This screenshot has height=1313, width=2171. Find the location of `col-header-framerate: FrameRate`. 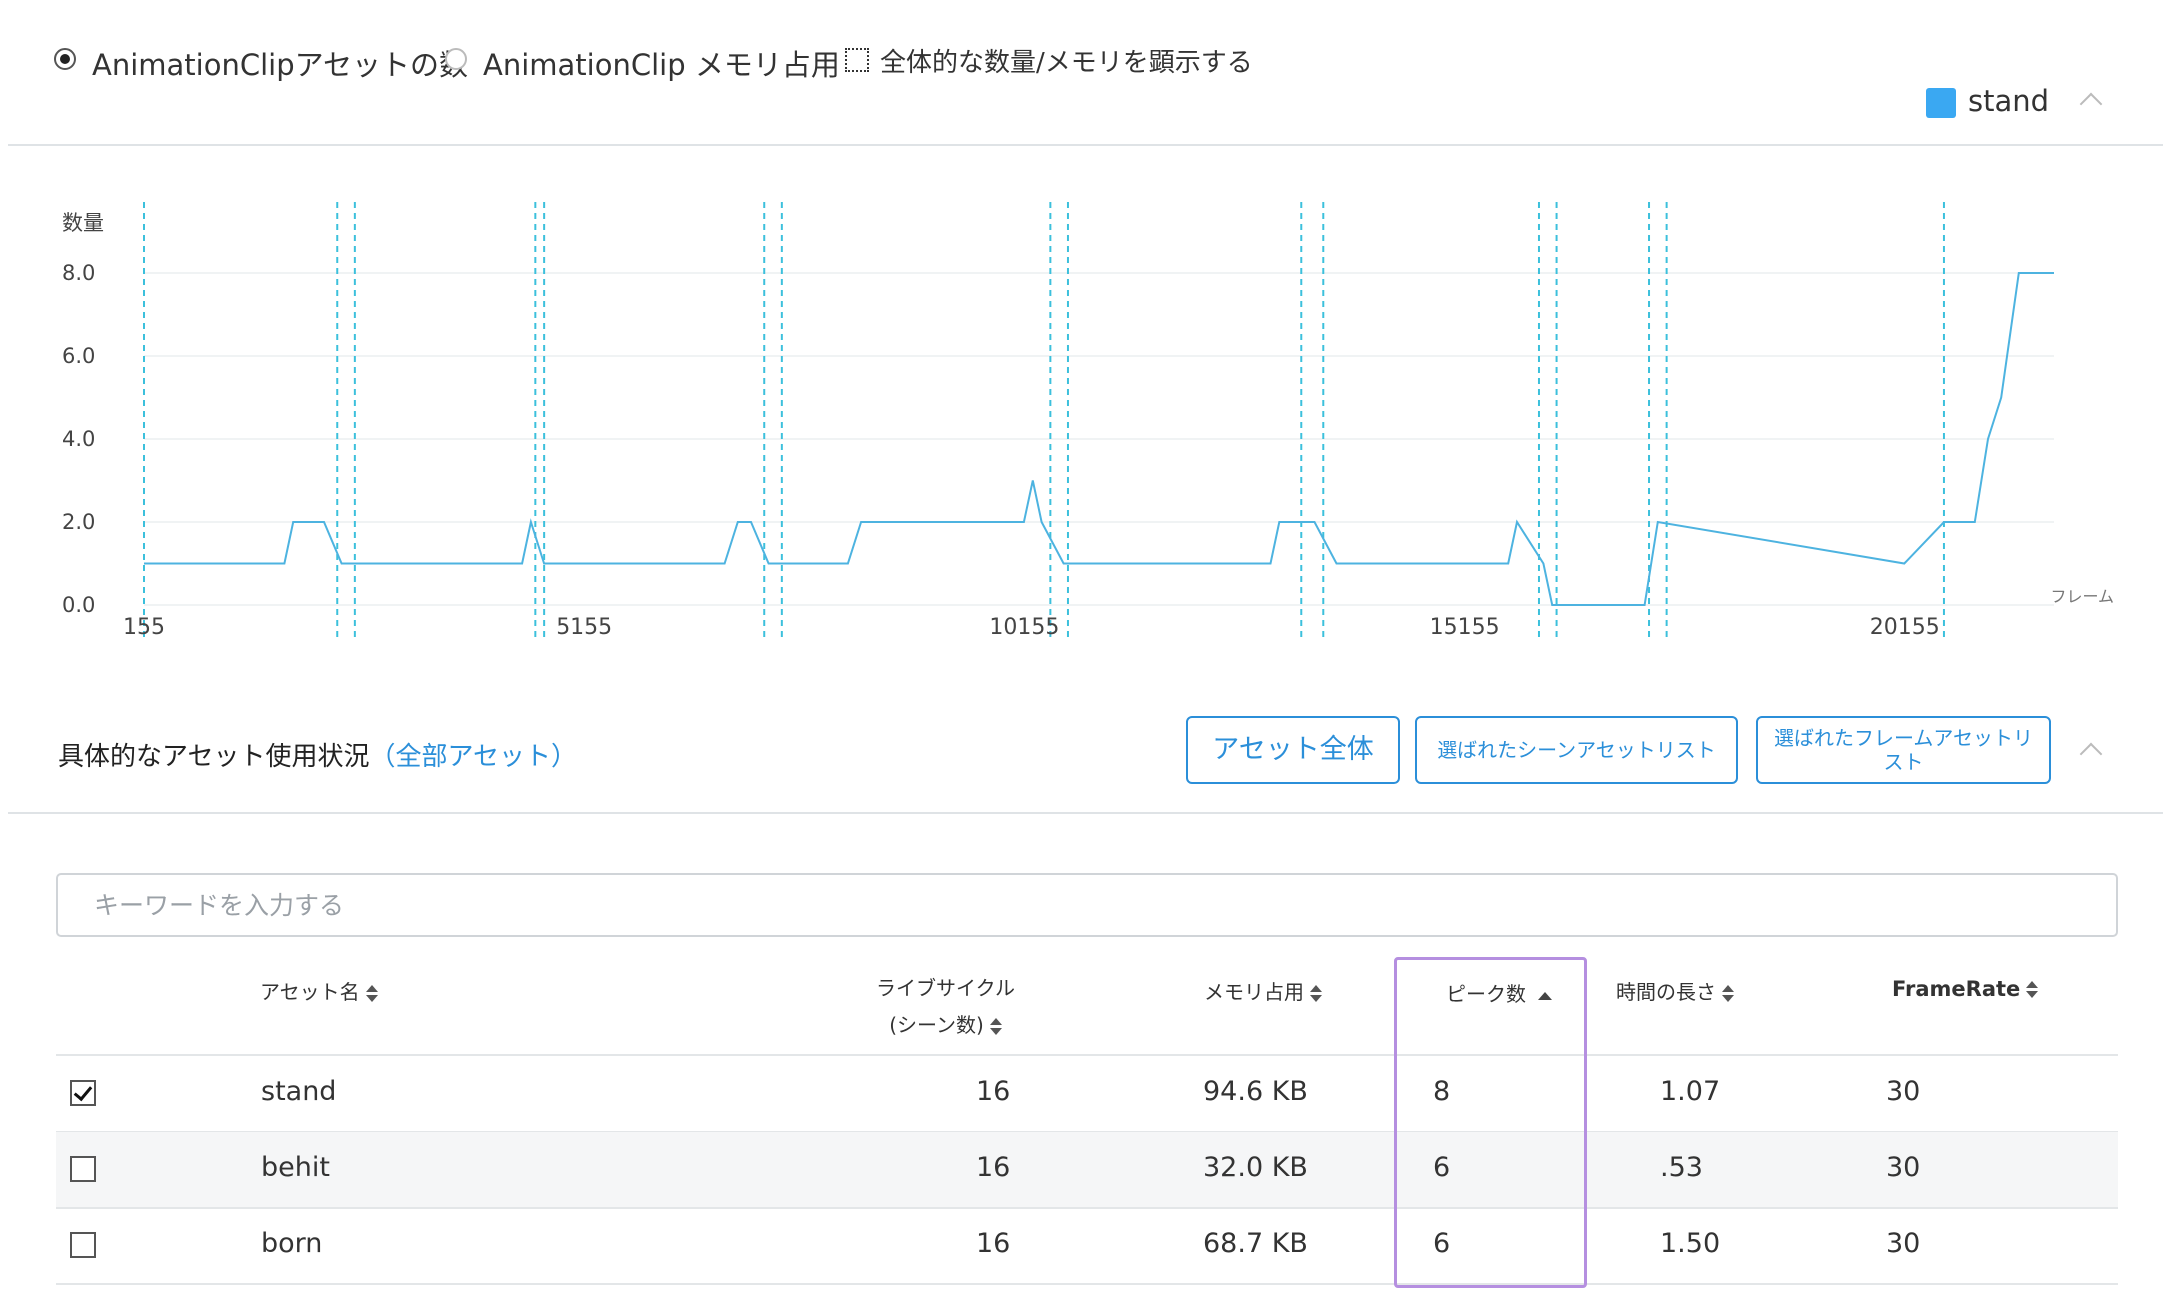

col-header-framerate: FrameRate is located at coordinates (1965, 989).